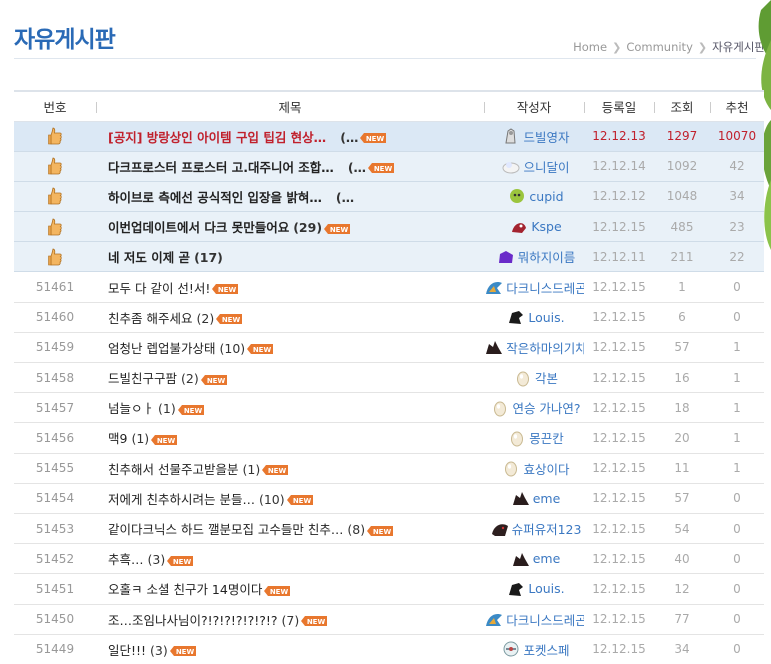  What do you see at coordinates (290, 287) in the screenshot?
I see `post-title-cell: 모두 다 같이 선!서! NEW` at bounding box center [290, 287].